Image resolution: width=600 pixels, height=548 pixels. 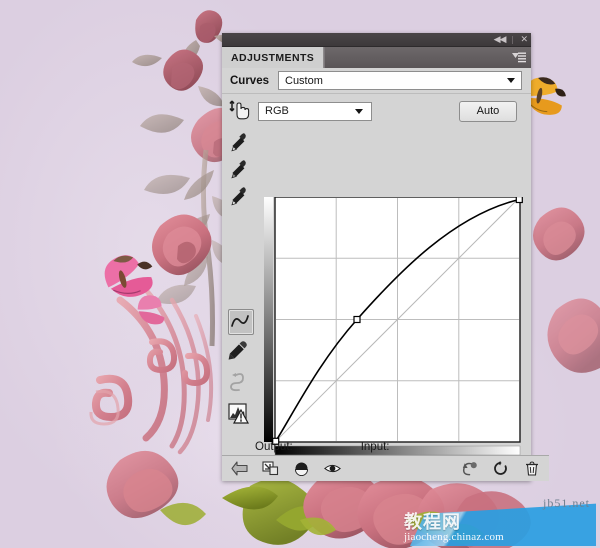 I want to click on preset-dropdown: Custom, so click(x=400, y=80).